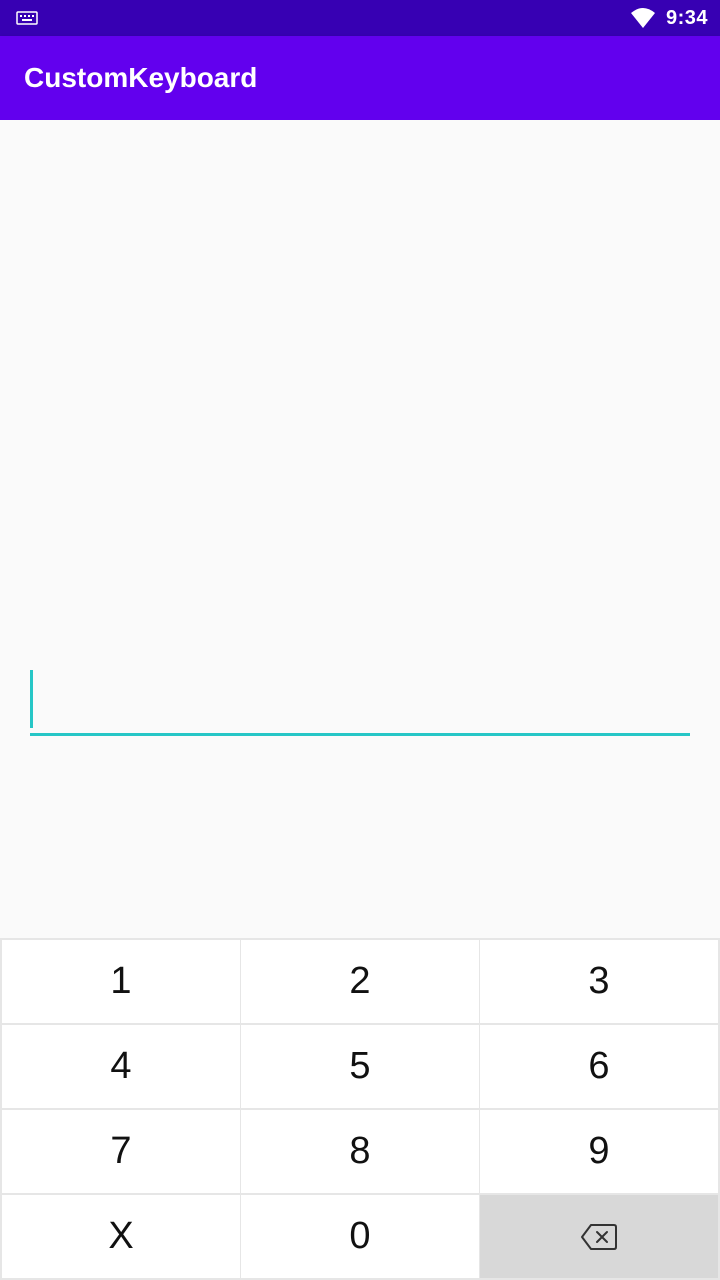  Describe the element at coordinates (360, 981) in the screenshot. I see `key-2: 2` at that location.